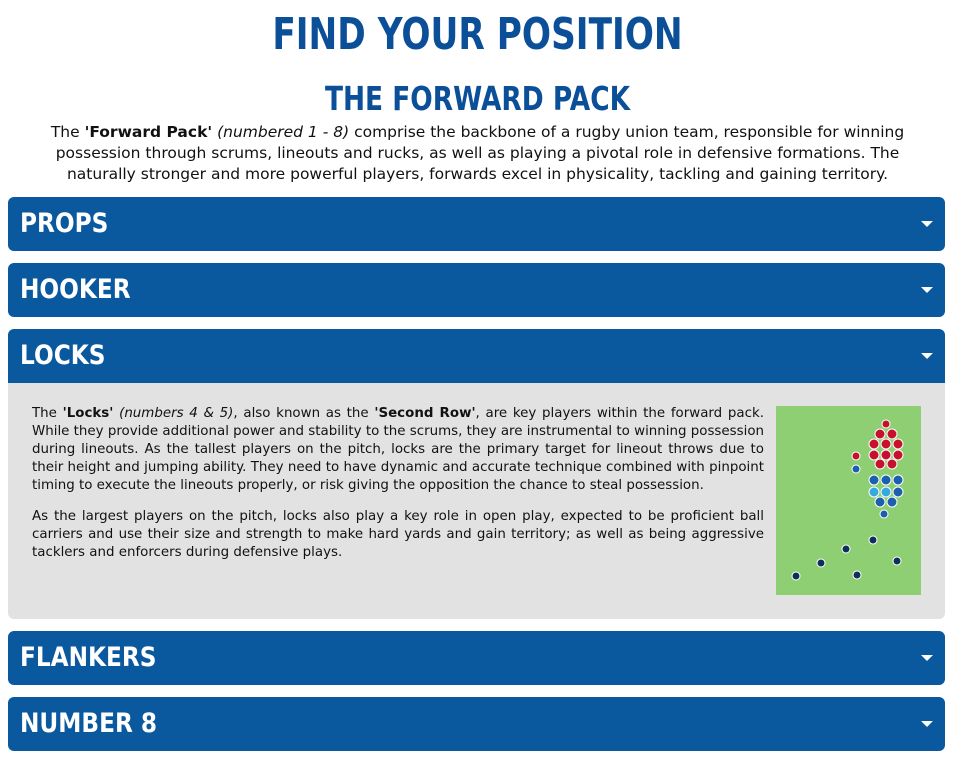 The height and width of the screenshot is (761, 955). I want to click on accordion-flankers: FLANKERS, so click(476, 658).